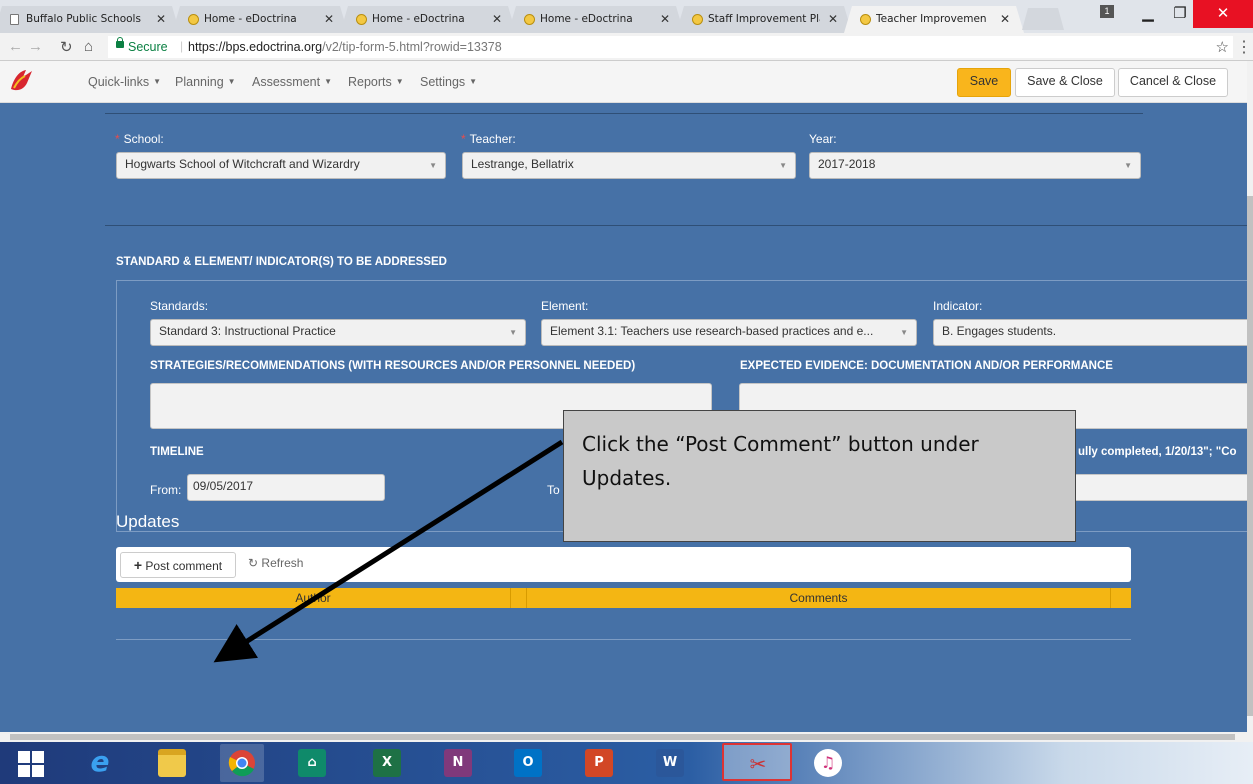 The height and width of the screenshot is (784, 1253). Describe the element at coordinates (376, 82) in the screenshot. I see `nav-reports: Reports ▼` at that location.